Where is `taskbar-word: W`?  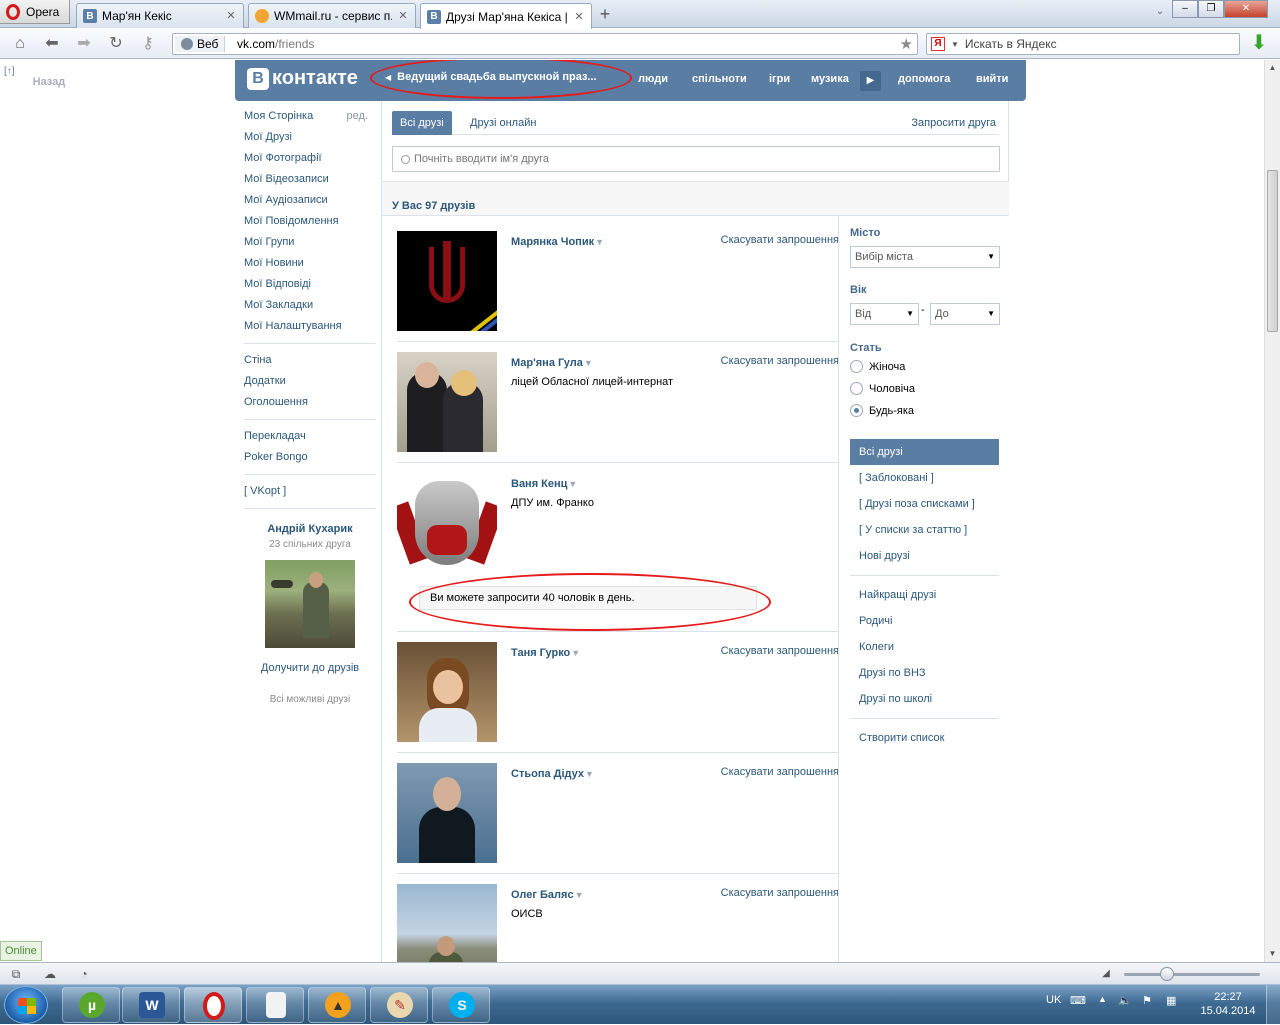 taskbar-word: W is located at coordinates (151, 1005).